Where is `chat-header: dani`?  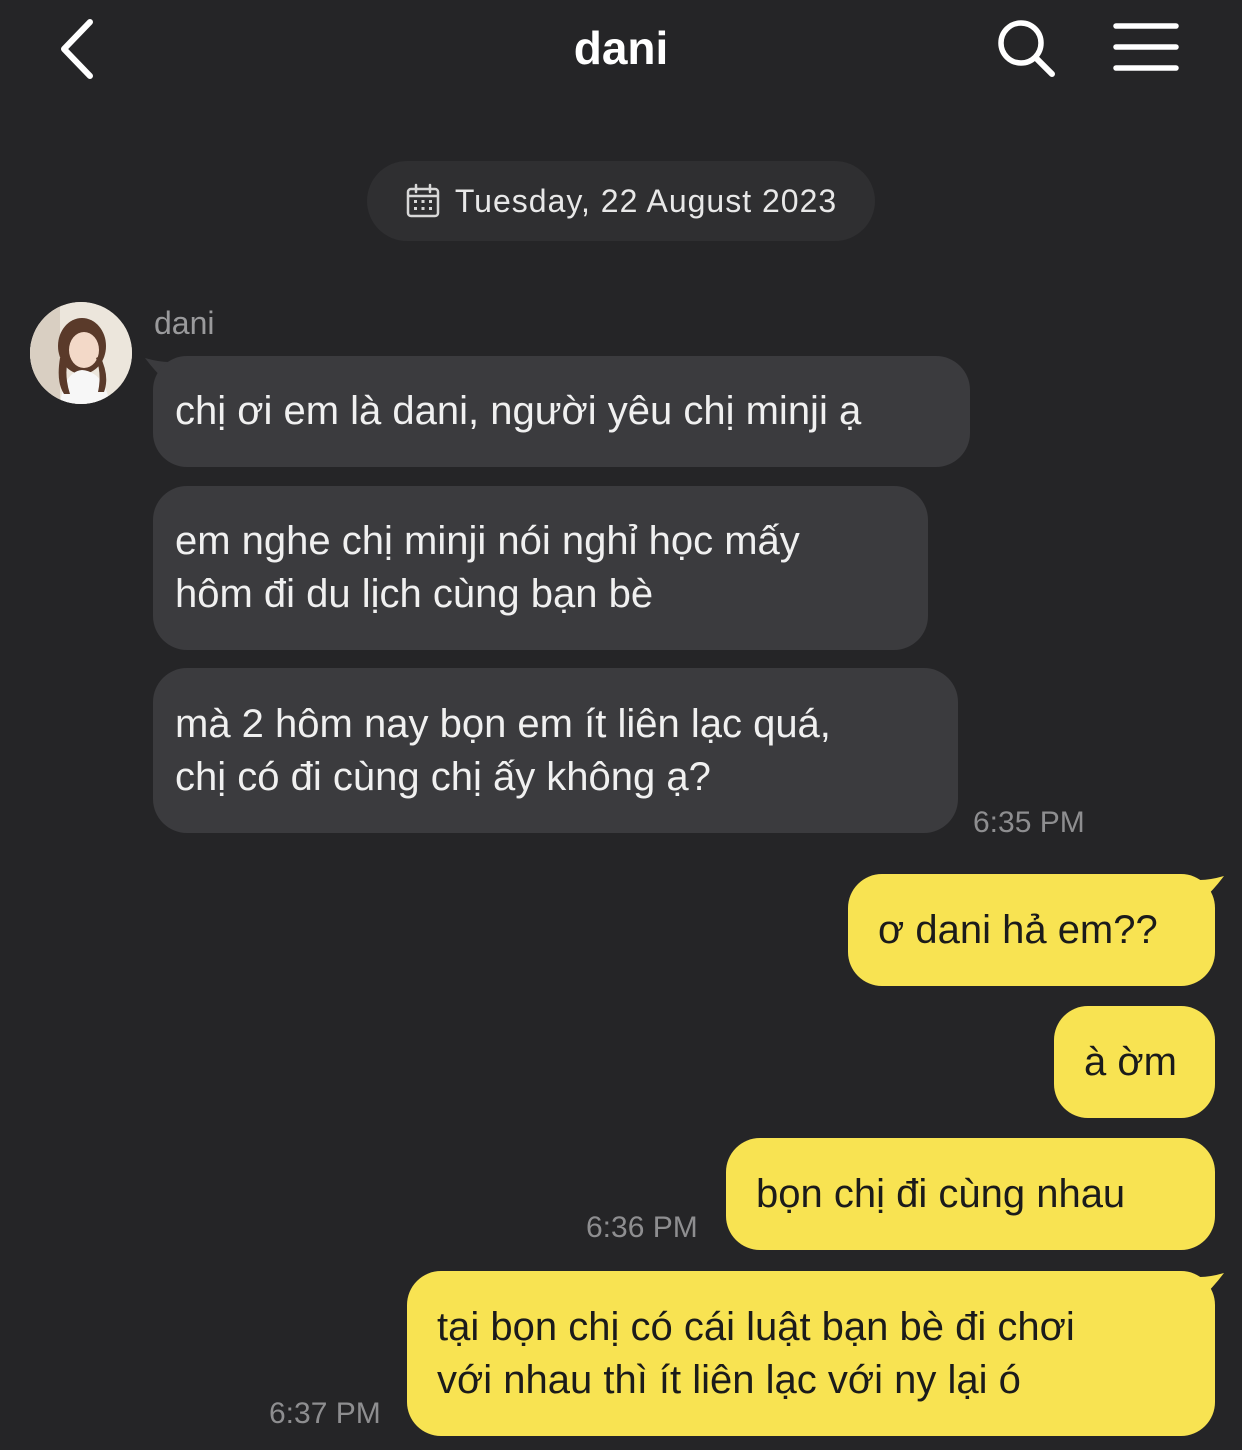
chat-header: dani is located at coordinates (621, 50).